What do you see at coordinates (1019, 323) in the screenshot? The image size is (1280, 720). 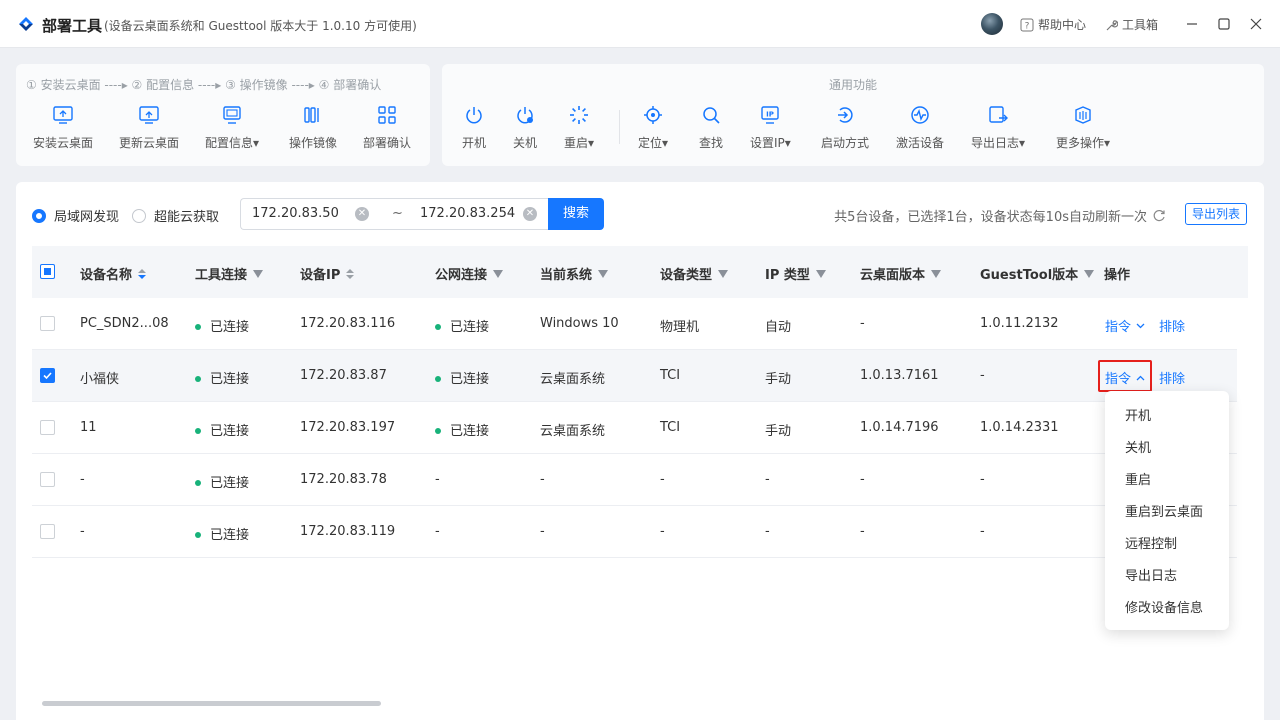 I see `cell-guesttool-version: 1.0.11.2132` at bounding box center [1019, 323].